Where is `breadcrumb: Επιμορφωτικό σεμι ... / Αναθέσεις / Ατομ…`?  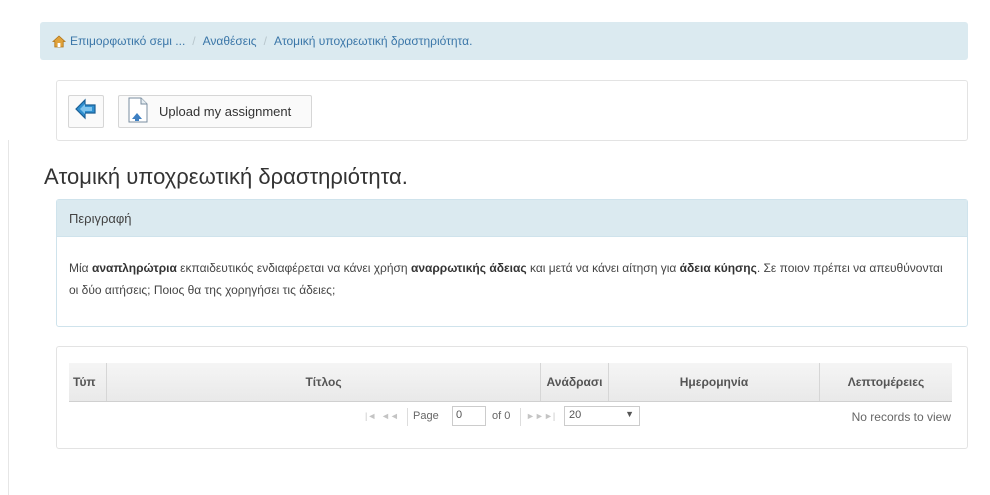 breadcrumb: Επιμορφωτικό σεμι ... / Αναθέσεις / Ατομ… is located at coordinates (504, 41).